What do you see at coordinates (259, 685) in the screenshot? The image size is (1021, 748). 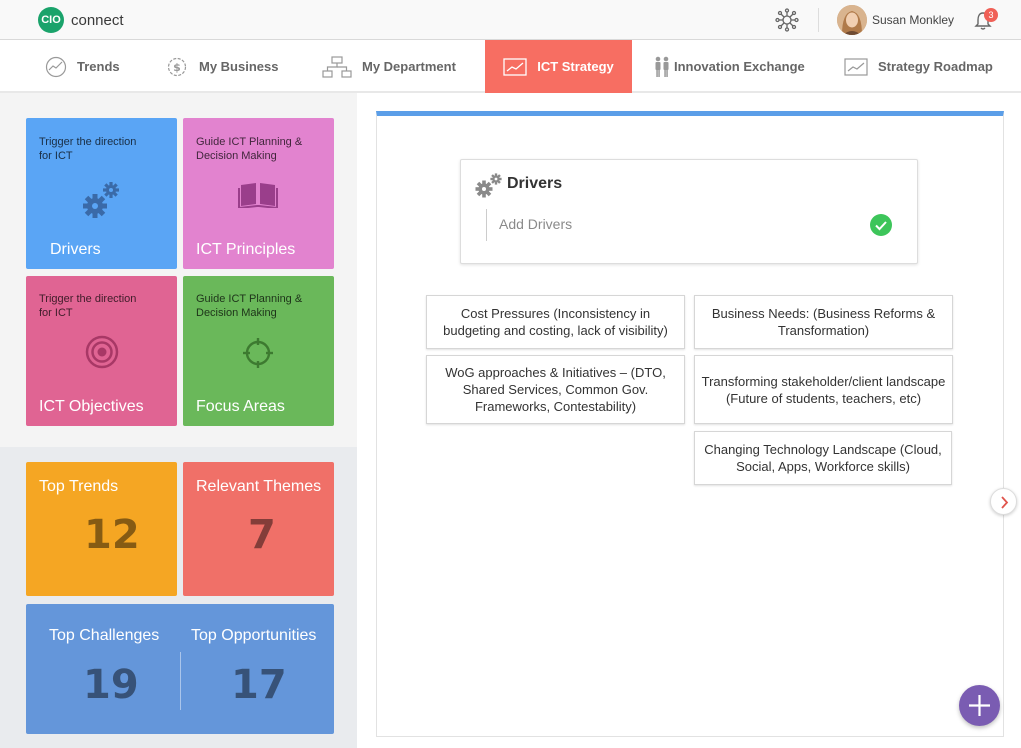 I see `stat-value: 17` at bounding box center [259, 685].